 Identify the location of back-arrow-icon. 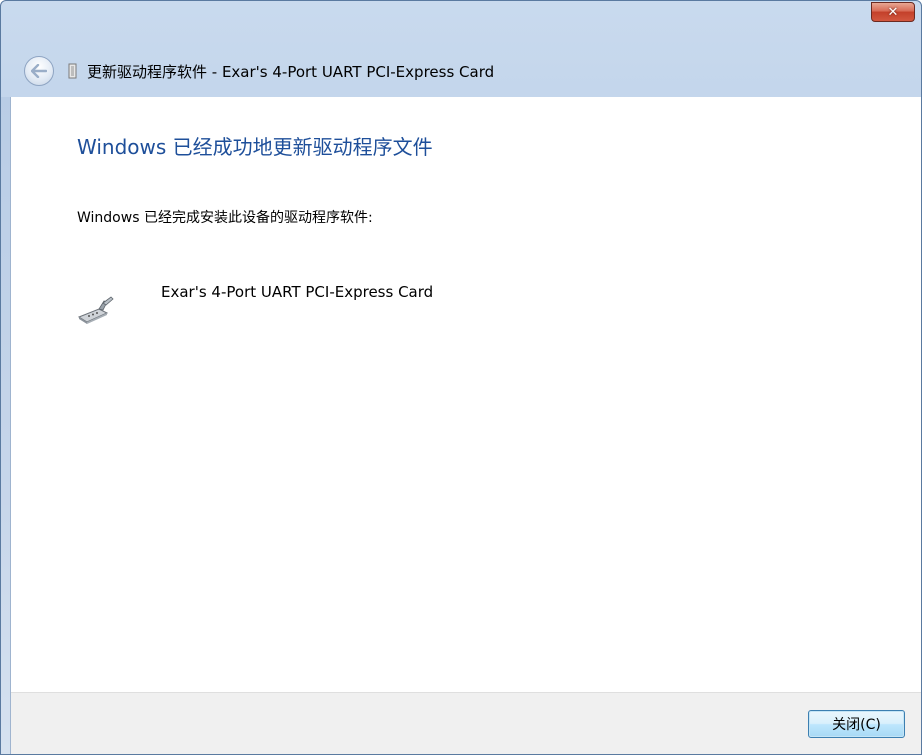
(39, 71).